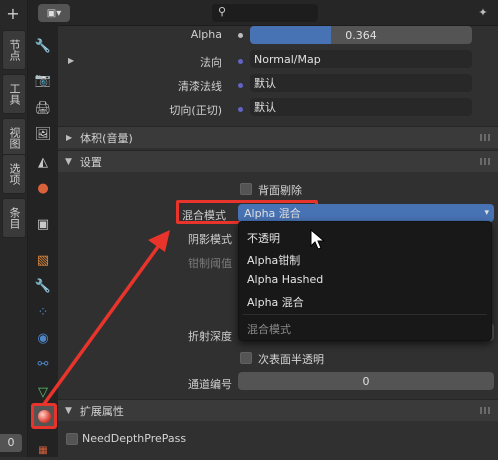  I want to click on output-icon: 🖨, so click(43, 108).